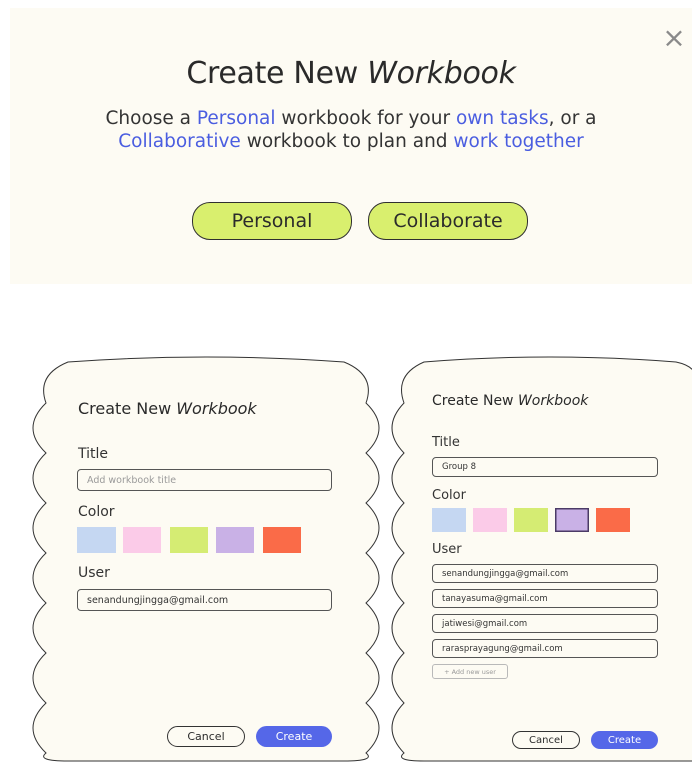 The image size is (692, 762). What do you see at coordinates (272, 73) in the screenshot?
I see `dialog-title-main: Create New` at bounding box center [272, 73].